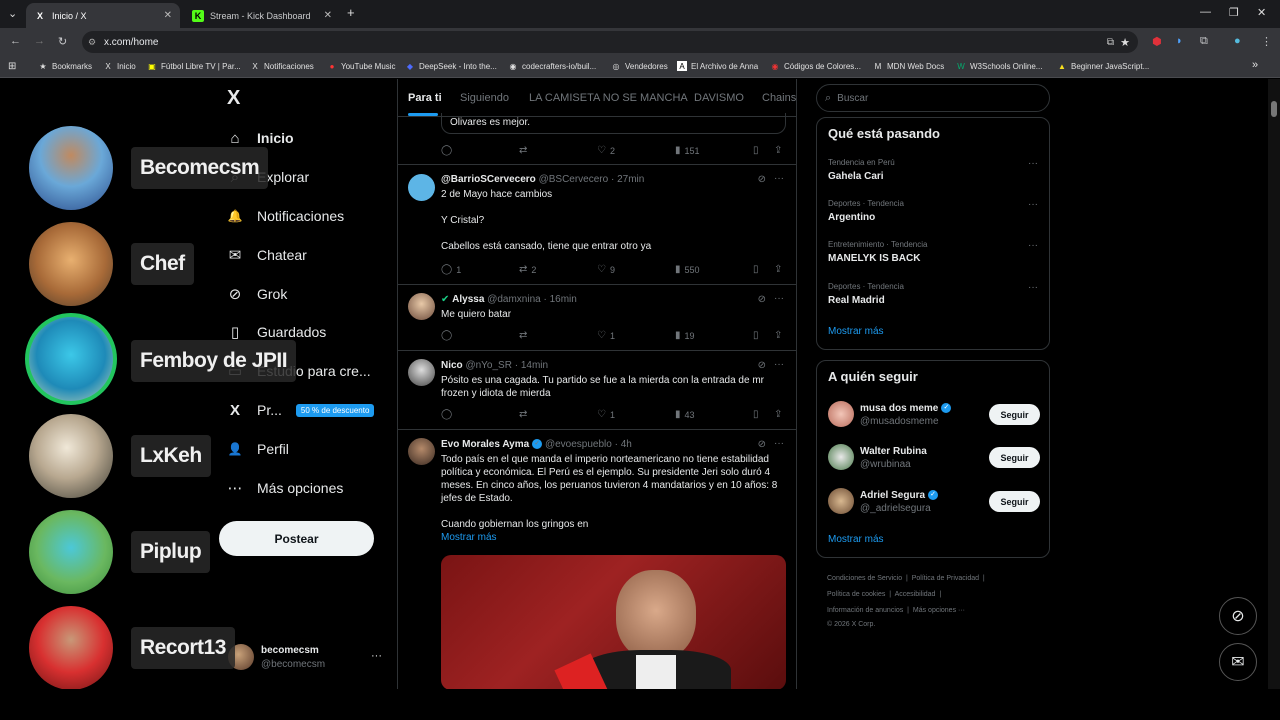 The image size is (1280, 720). I want to click on trend-item: Tendencia en Perú Gahela Cari ···, so click(933, 170).